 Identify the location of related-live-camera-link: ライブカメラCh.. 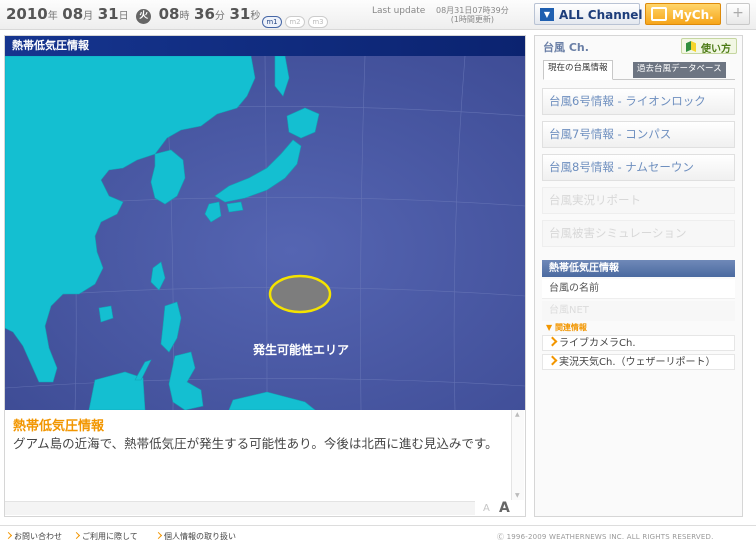
(638, 343).